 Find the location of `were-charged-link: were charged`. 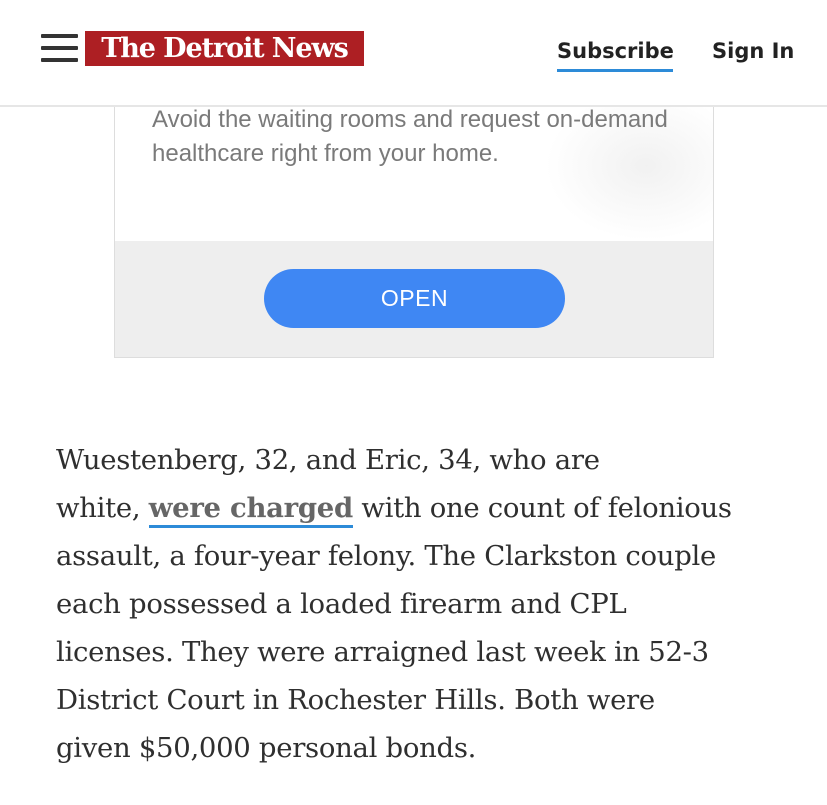

were-charged-link: were charged is located at coordinates (250, 510).